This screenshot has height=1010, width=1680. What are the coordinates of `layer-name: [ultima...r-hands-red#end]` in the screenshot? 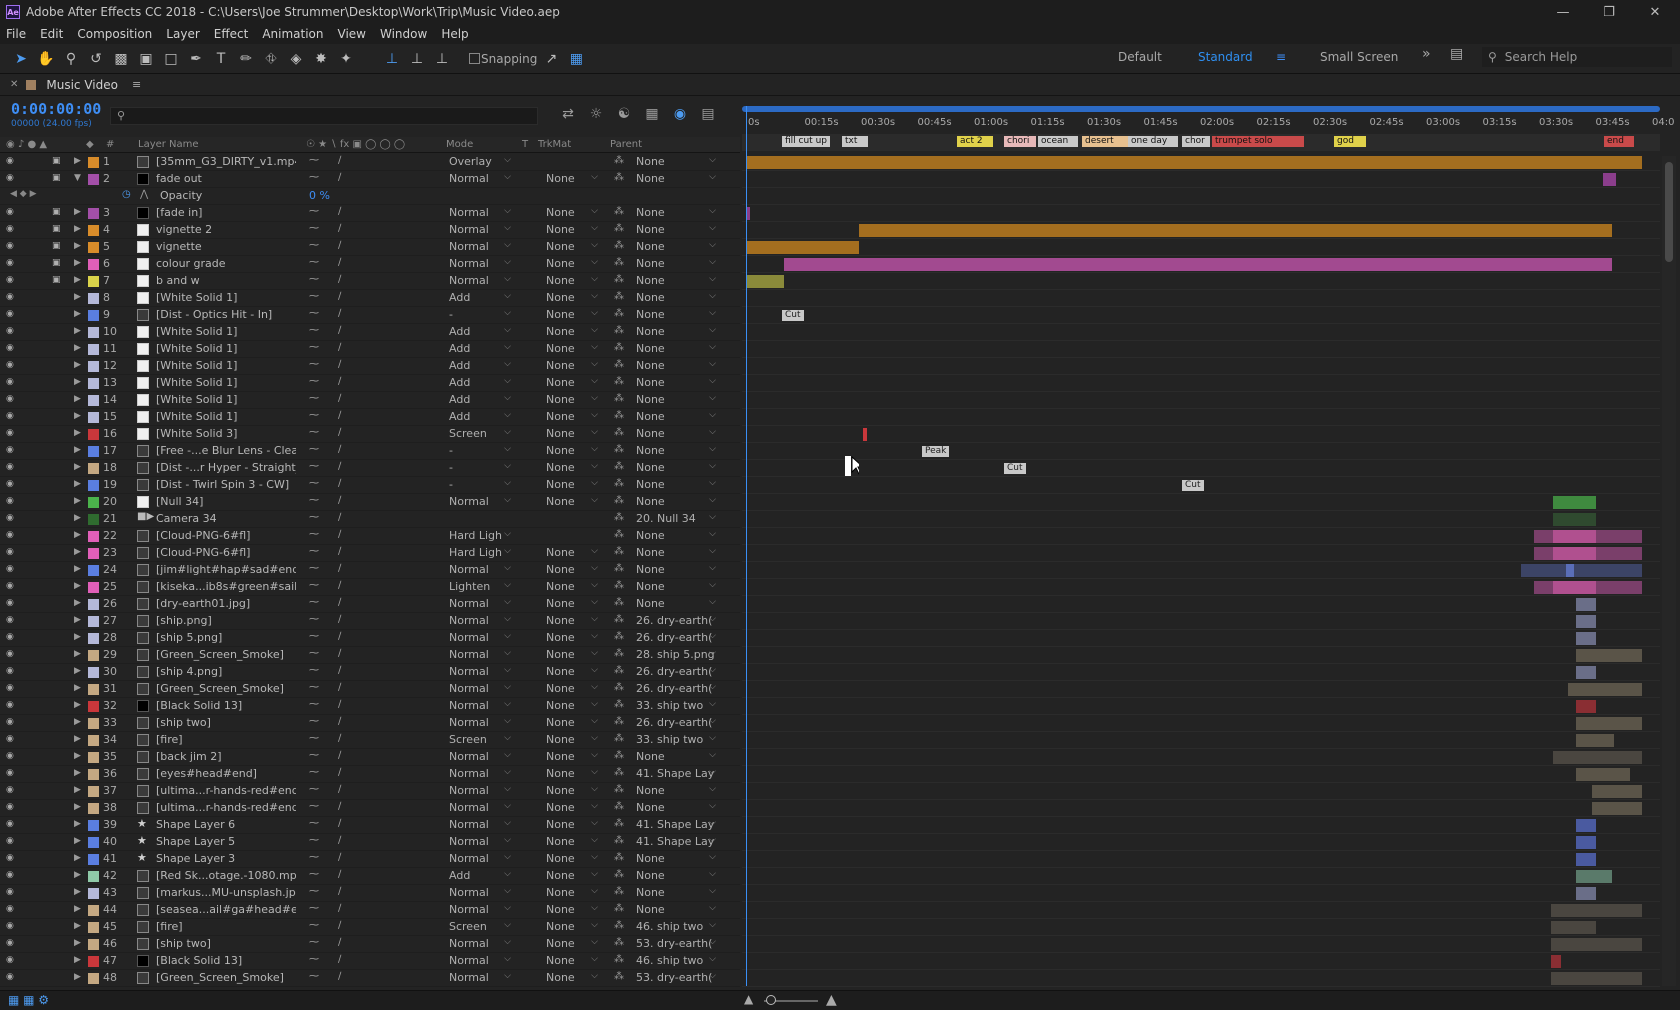 It's located at (226, 807).